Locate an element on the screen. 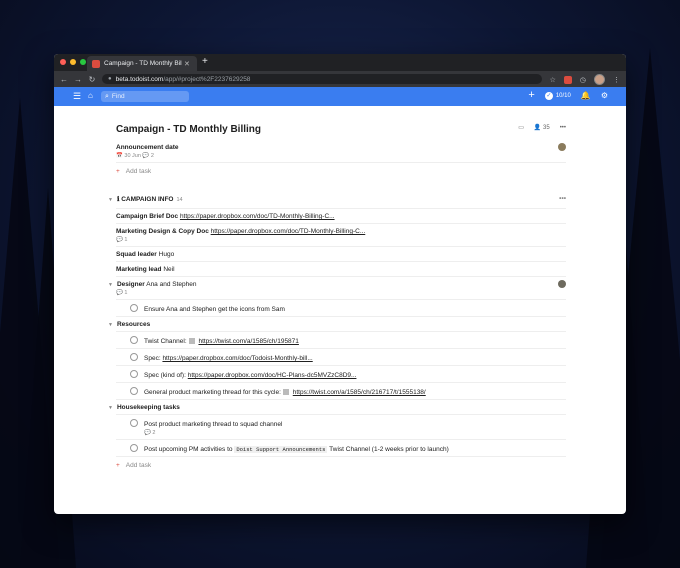  karma-button: ✓ 10/10 is located at coordinates (557, 95).